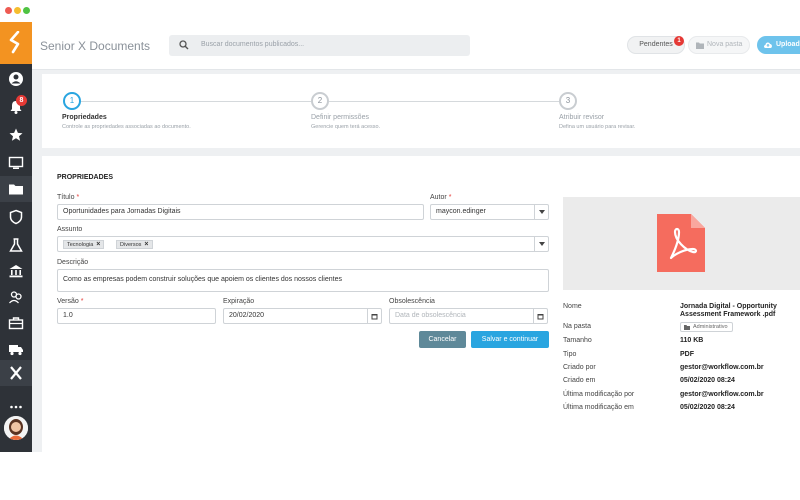 The width and height of the screenshot is (800, 500). Describe the element at coordinates (430, 315) in the screenshot. I see `obsolescence-placeholder: Data de obsolescência` at that location.